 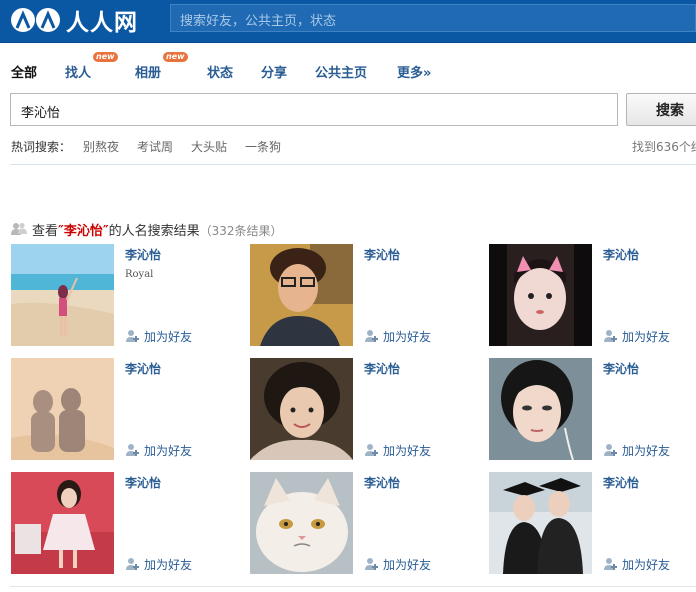 What do you see at coordinates (154, 231) in the screenshot?
I see `results-suffix: 的人名搜索结果` at bounding box center [154, 231].